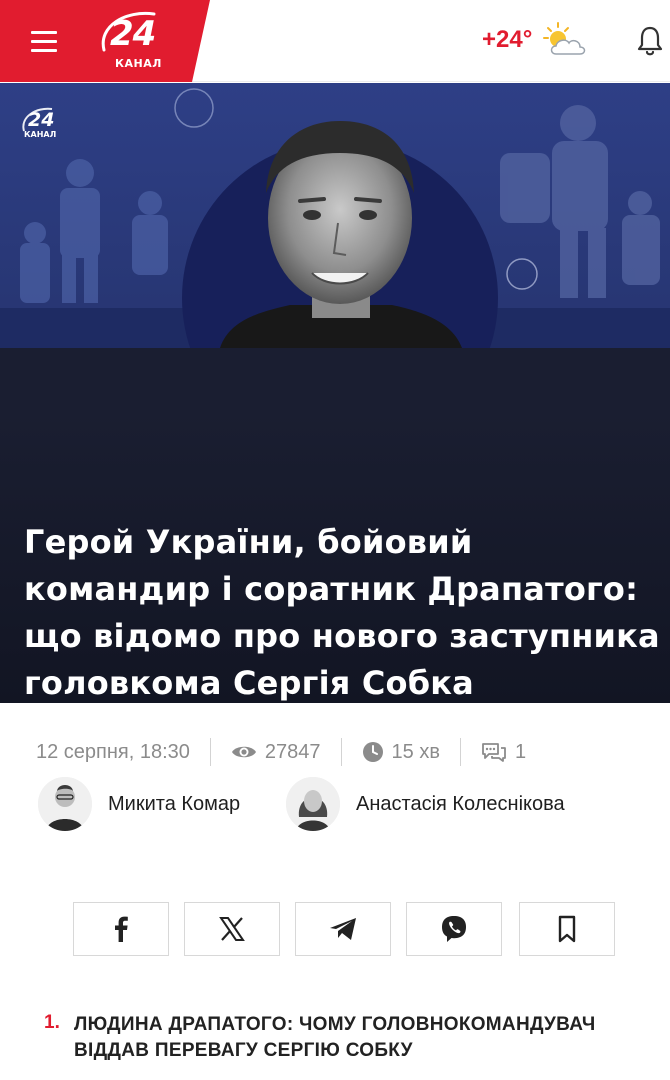  I want to click on author-item: Микита Комар, so click(139, 804).